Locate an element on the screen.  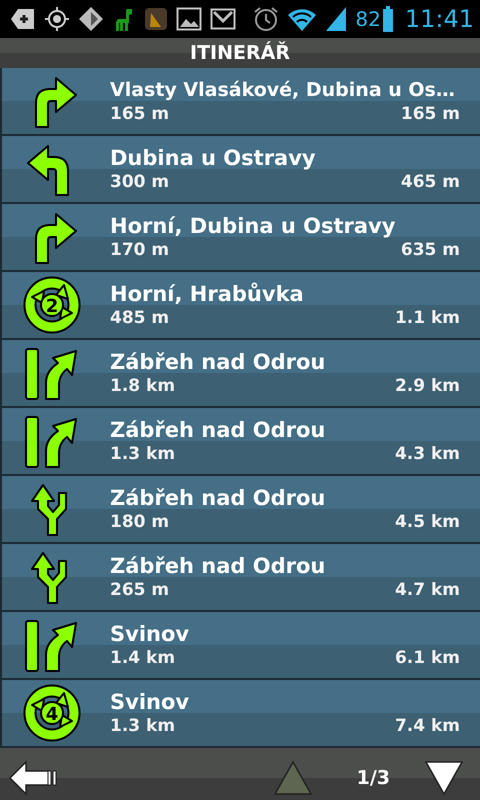
step-distance: 1.4 km is located at coordinates (143, 658).